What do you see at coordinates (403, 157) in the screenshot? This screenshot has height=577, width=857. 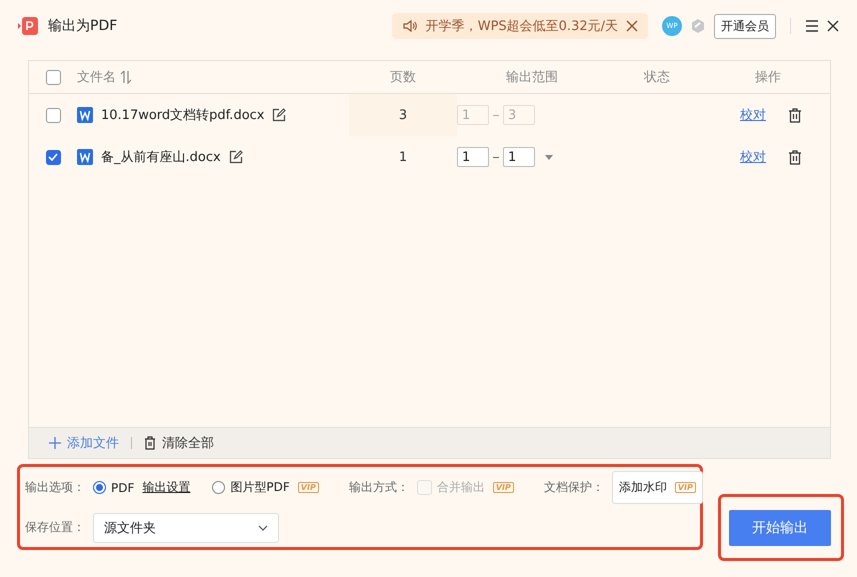 I see `page-count: 1` at bounding box center [403, 157].